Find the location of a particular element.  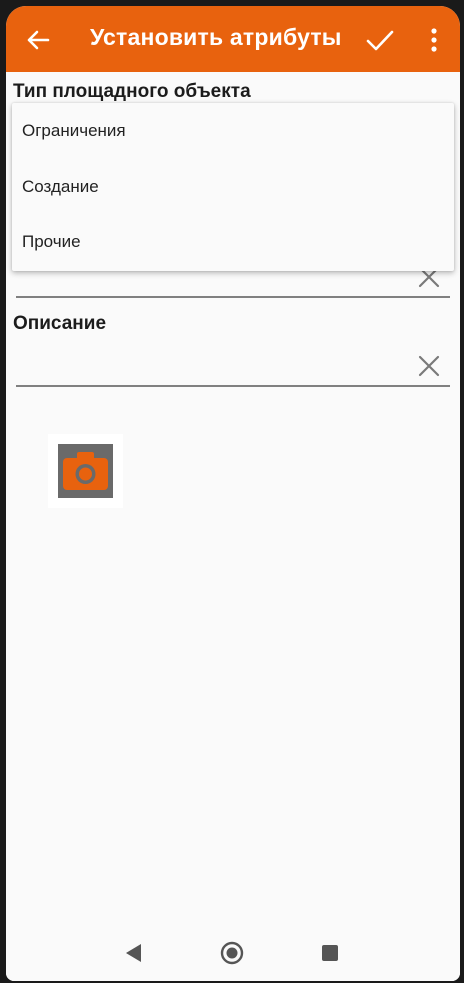

system-nav-bar is located at coordinates (233, 953).